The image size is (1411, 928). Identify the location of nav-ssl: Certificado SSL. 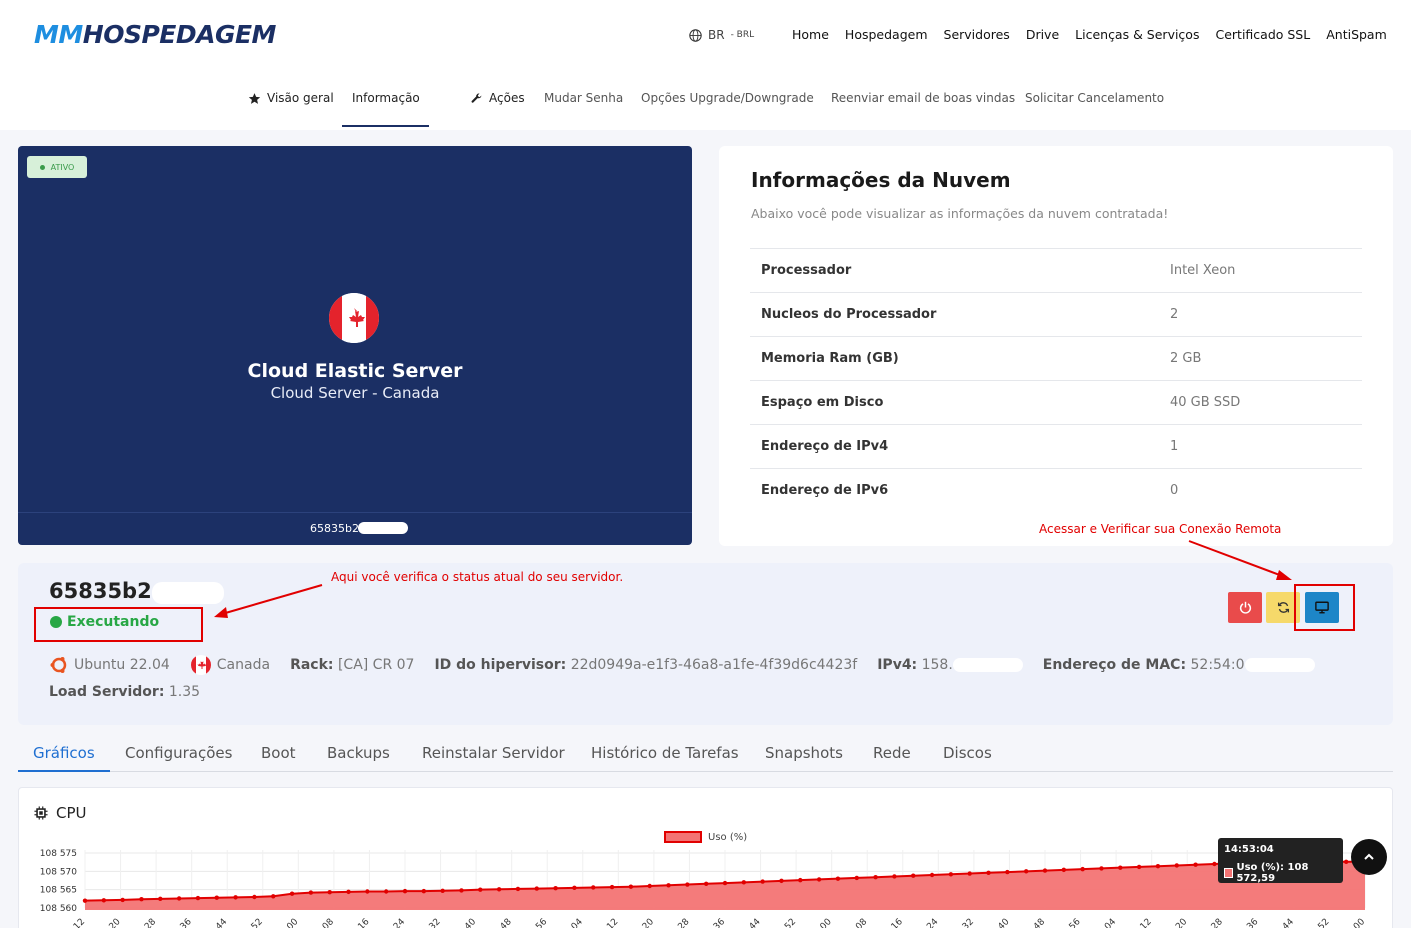
(1262, 34).